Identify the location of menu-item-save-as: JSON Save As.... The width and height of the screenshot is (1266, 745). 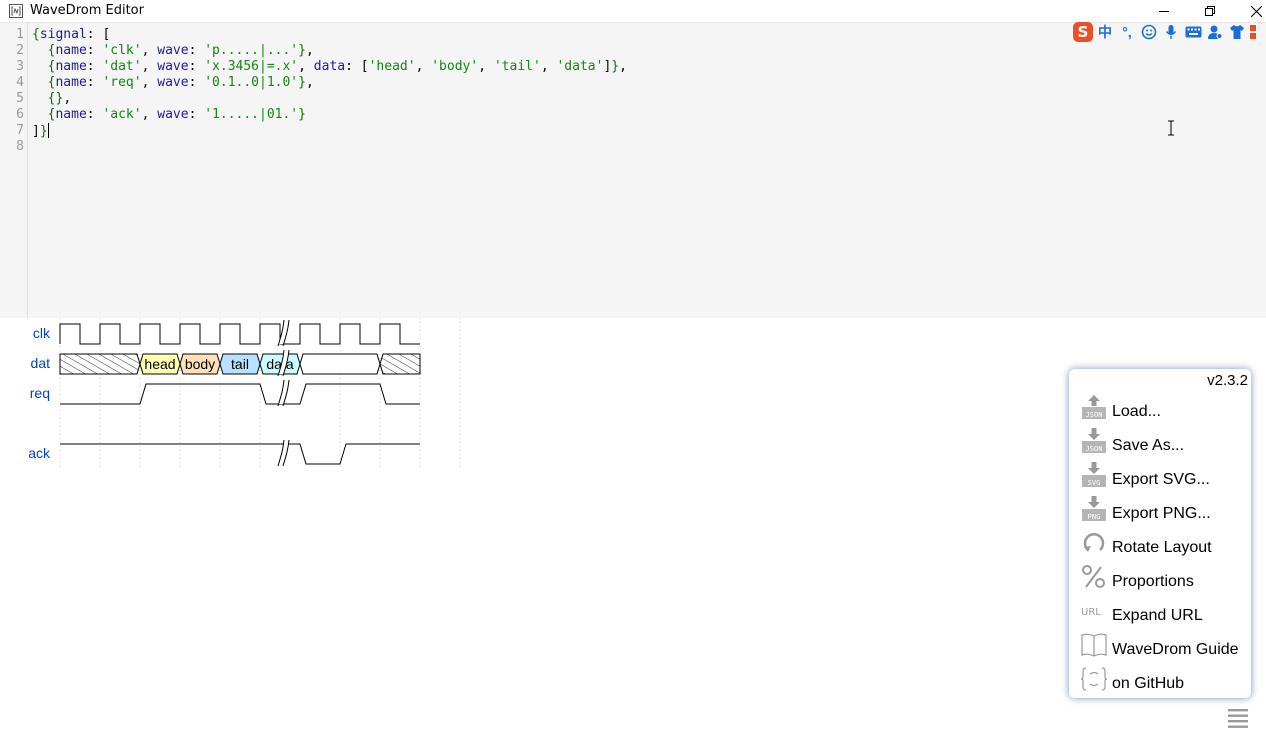
(1164, 442).